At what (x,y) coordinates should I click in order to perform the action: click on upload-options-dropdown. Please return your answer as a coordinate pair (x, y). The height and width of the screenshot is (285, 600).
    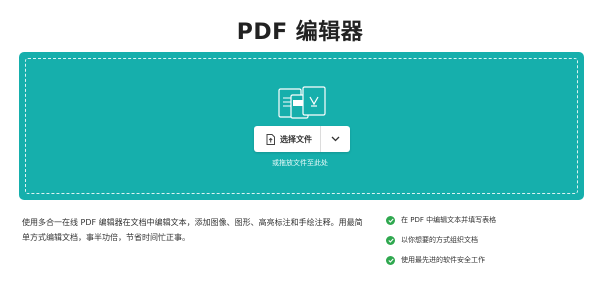
    Looking at the image, I should click on (335, 139).